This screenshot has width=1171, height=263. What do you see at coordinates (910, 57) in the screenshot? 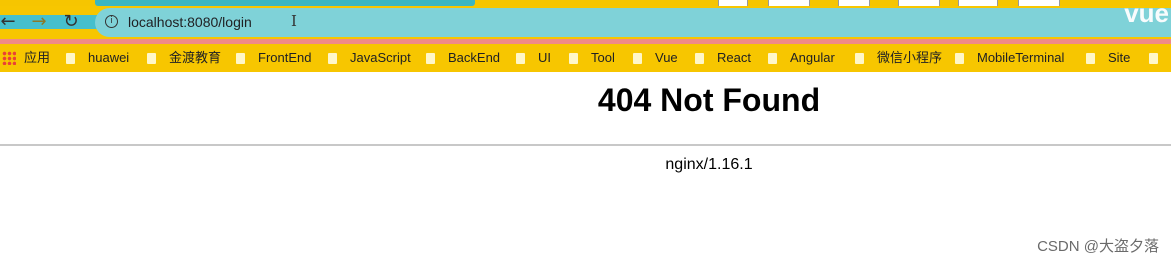
I see `bookmark-label: 微信小程序` at bounding box center [910, 57].